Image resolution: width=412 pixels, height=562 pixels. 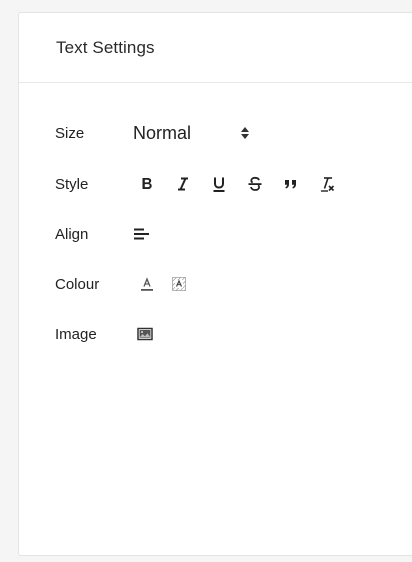 I want to click on align-label: Align, so click(x=72, y=234).